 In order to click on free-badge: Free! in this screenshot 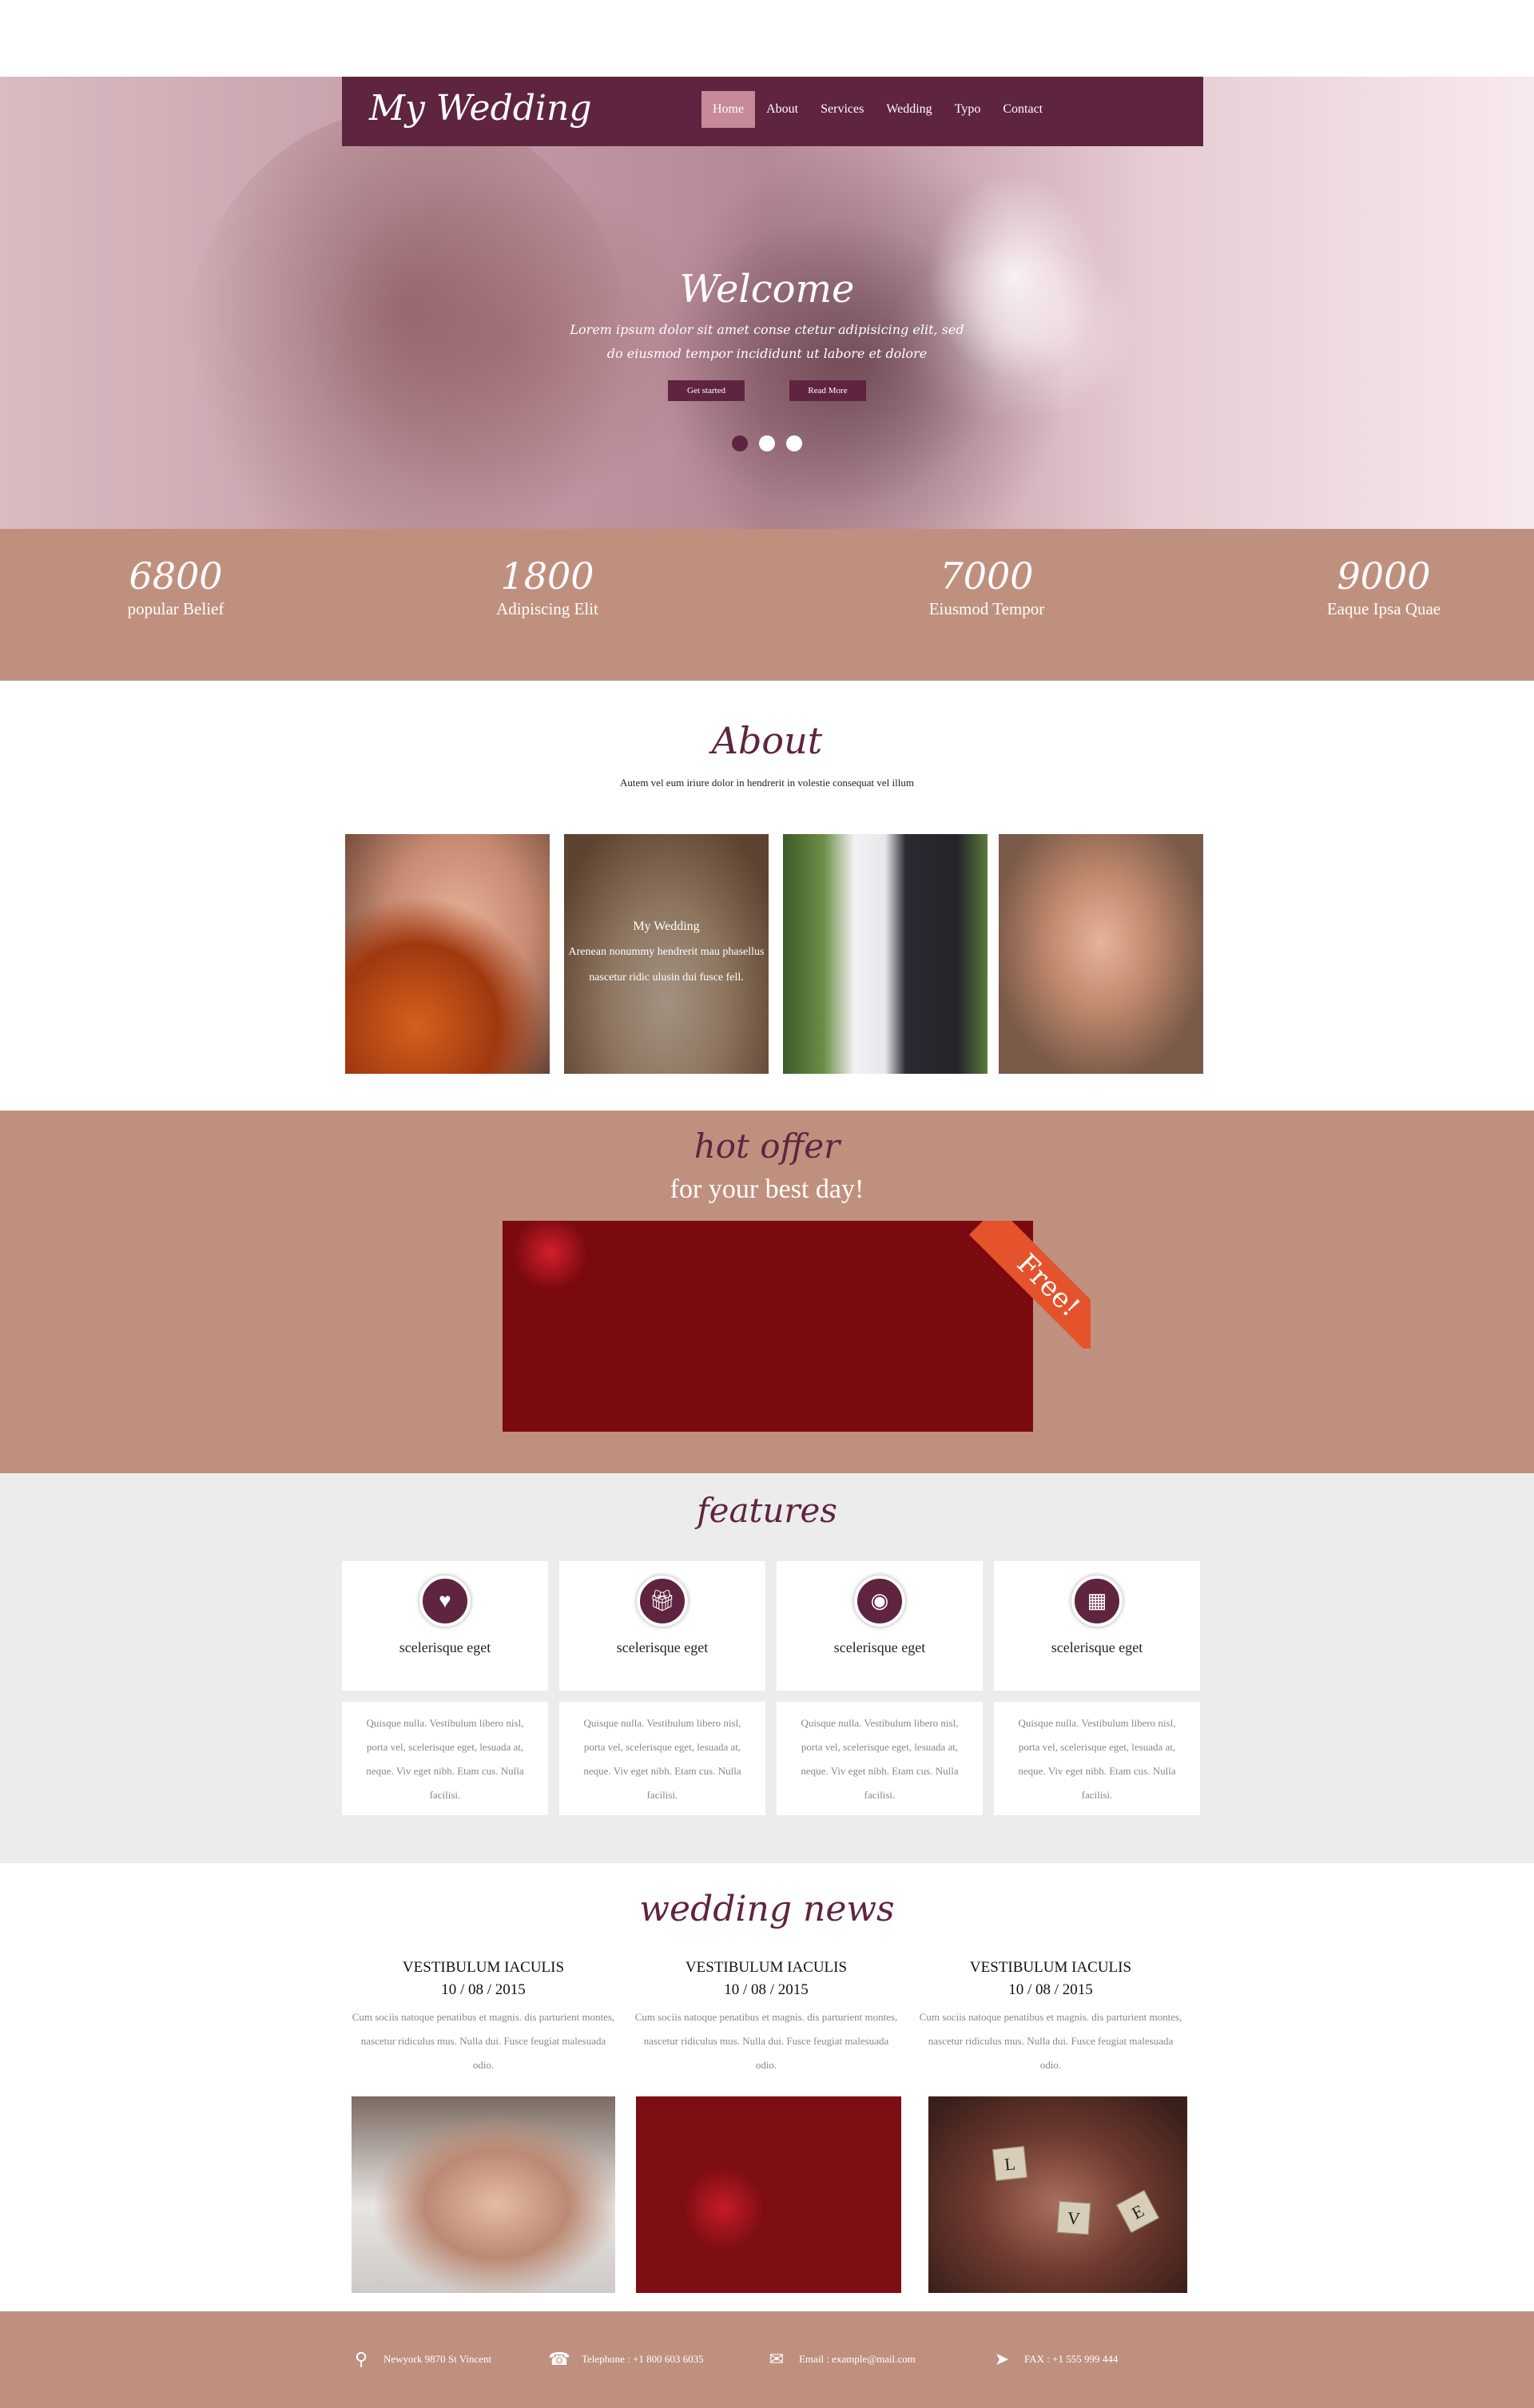, I will do `click(1030, 1285)`.